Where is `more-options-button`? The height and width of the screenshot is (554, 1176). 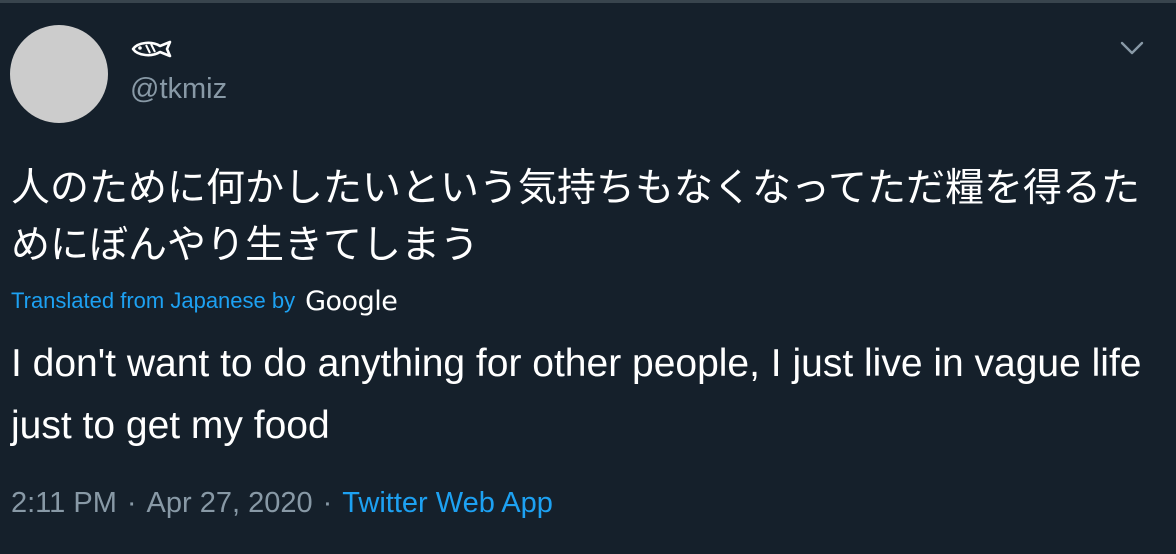
more-options-button is located at coordinates (1132, 48).